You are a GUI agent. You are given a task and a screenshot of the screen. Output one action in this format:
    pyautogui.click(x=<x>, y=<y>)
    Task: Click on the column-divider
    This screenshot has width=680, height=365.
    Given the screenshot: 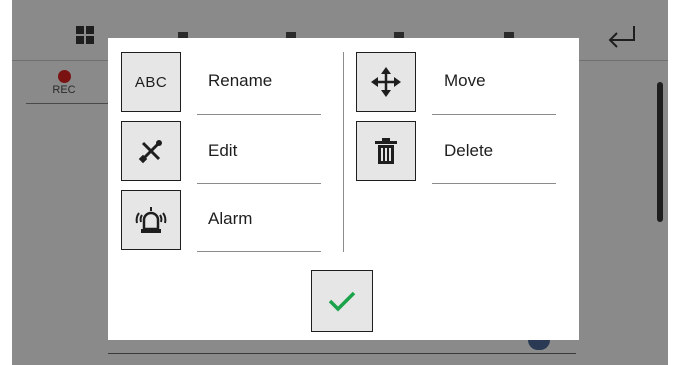 What is the action you would take?
    pyautogui.click(x=343, y=152)
    